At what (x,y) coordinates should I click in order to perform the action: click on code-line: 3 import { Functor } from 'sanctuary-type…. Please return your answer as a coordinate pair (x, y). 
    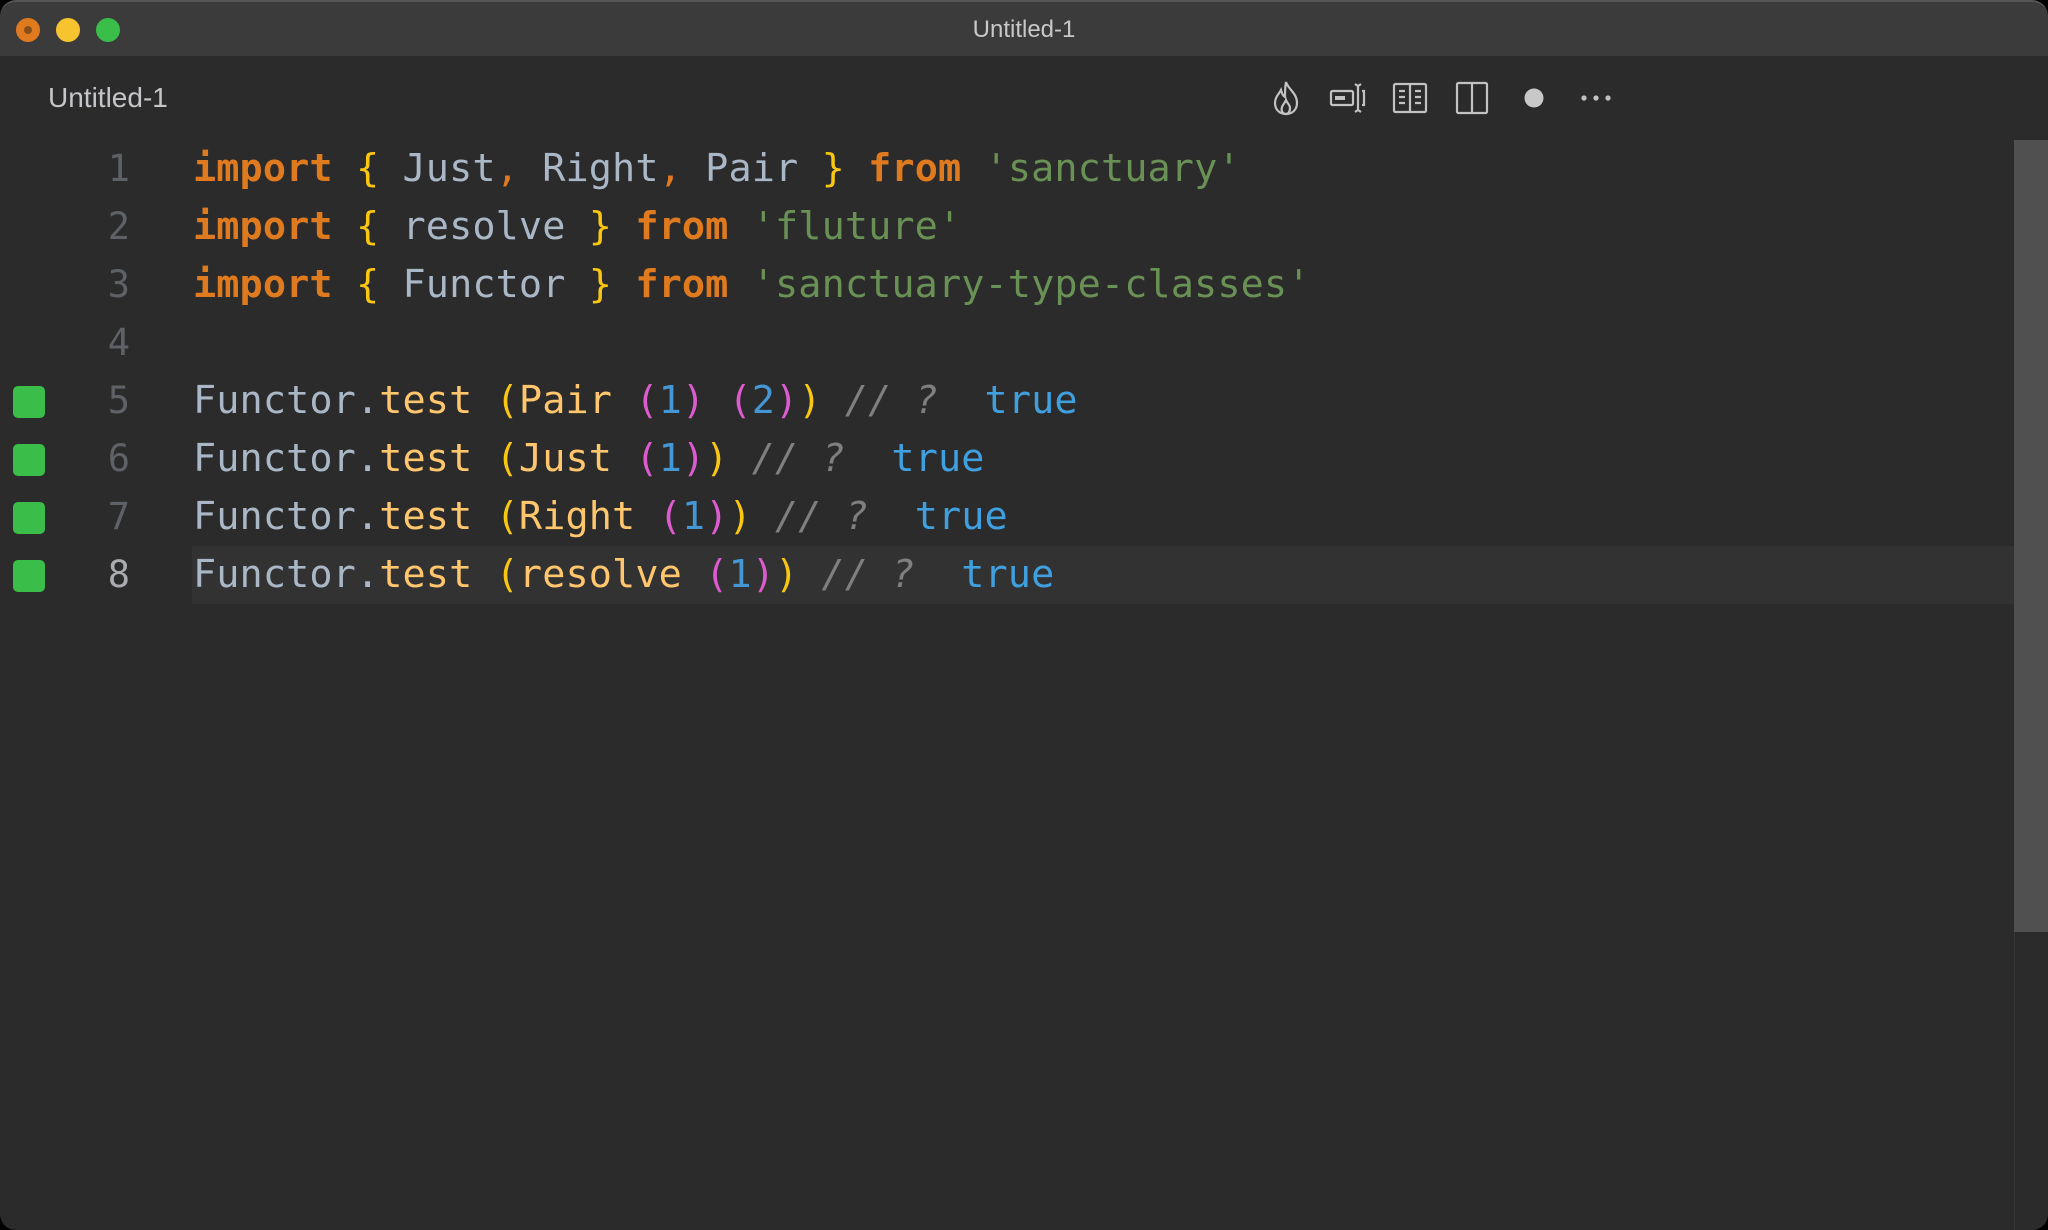
    Looking at the image, I should click on (1007, 285).